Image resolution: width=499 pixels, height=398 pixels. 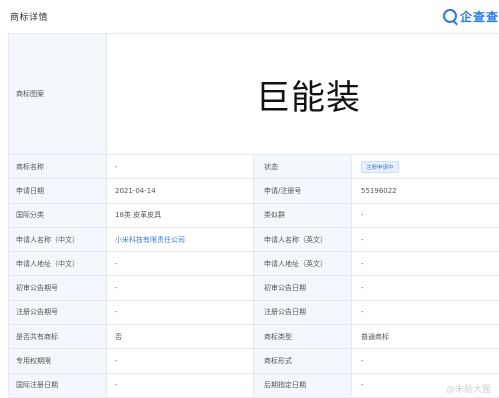 I want to click on field-value: 2021-04-14, so click(x=180, y=191).